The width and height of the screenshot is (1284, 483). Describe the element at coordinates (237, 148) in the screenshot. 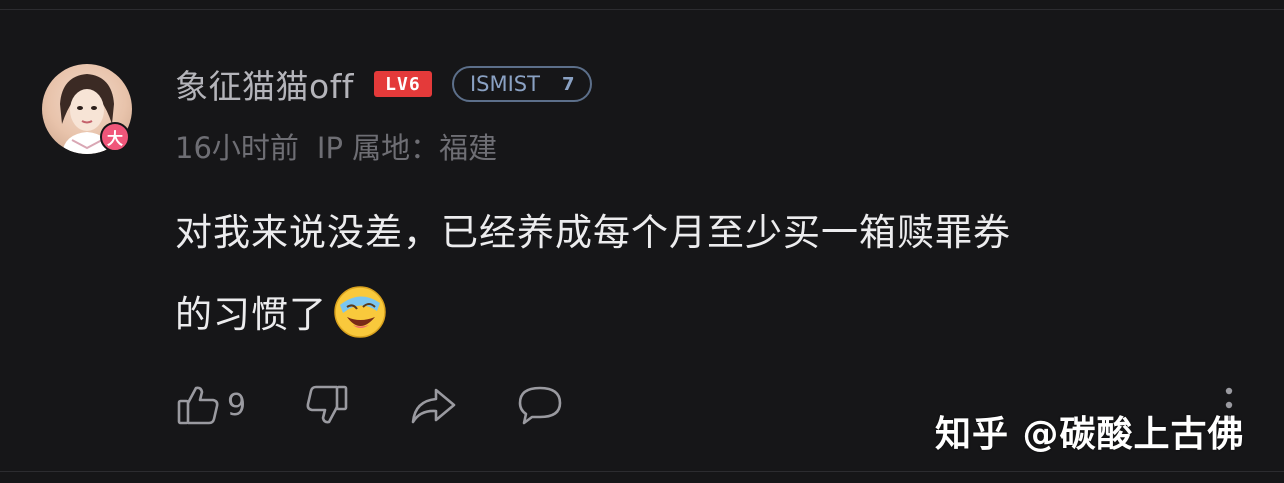

I see `comment-time: 16小时前` at that location.